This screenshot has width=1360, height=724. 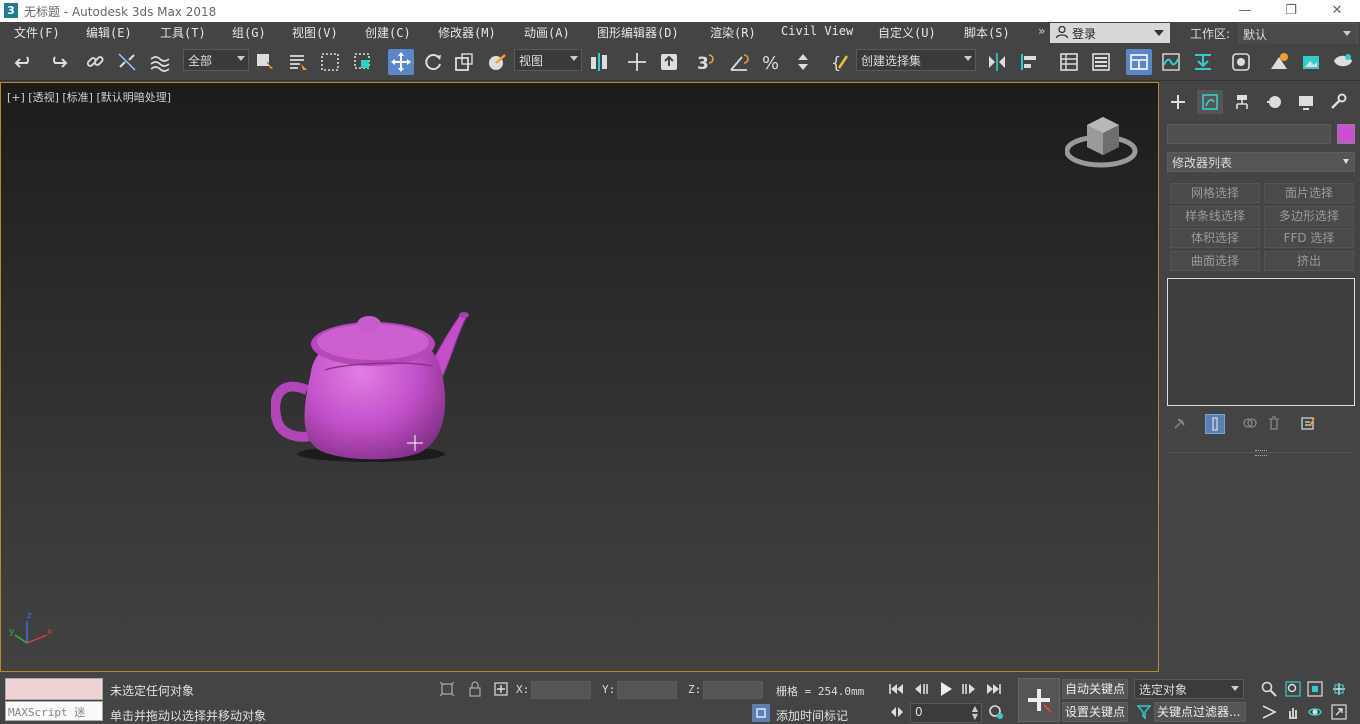 I want to click on bind-space-warp-icon, so click(x=159, y=62).